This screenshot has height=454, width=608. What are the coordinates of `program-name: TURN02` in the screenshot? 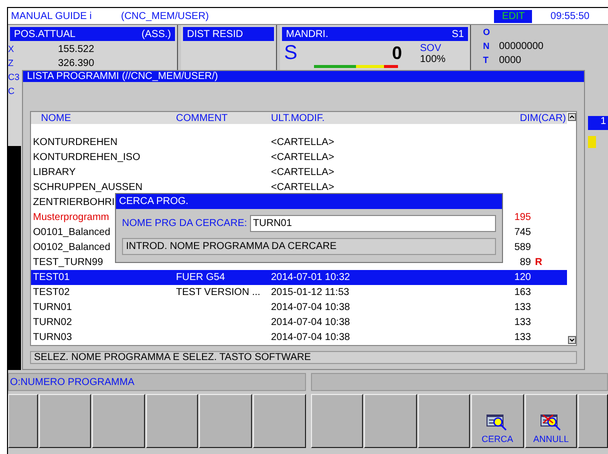 It's located at (52, 322).